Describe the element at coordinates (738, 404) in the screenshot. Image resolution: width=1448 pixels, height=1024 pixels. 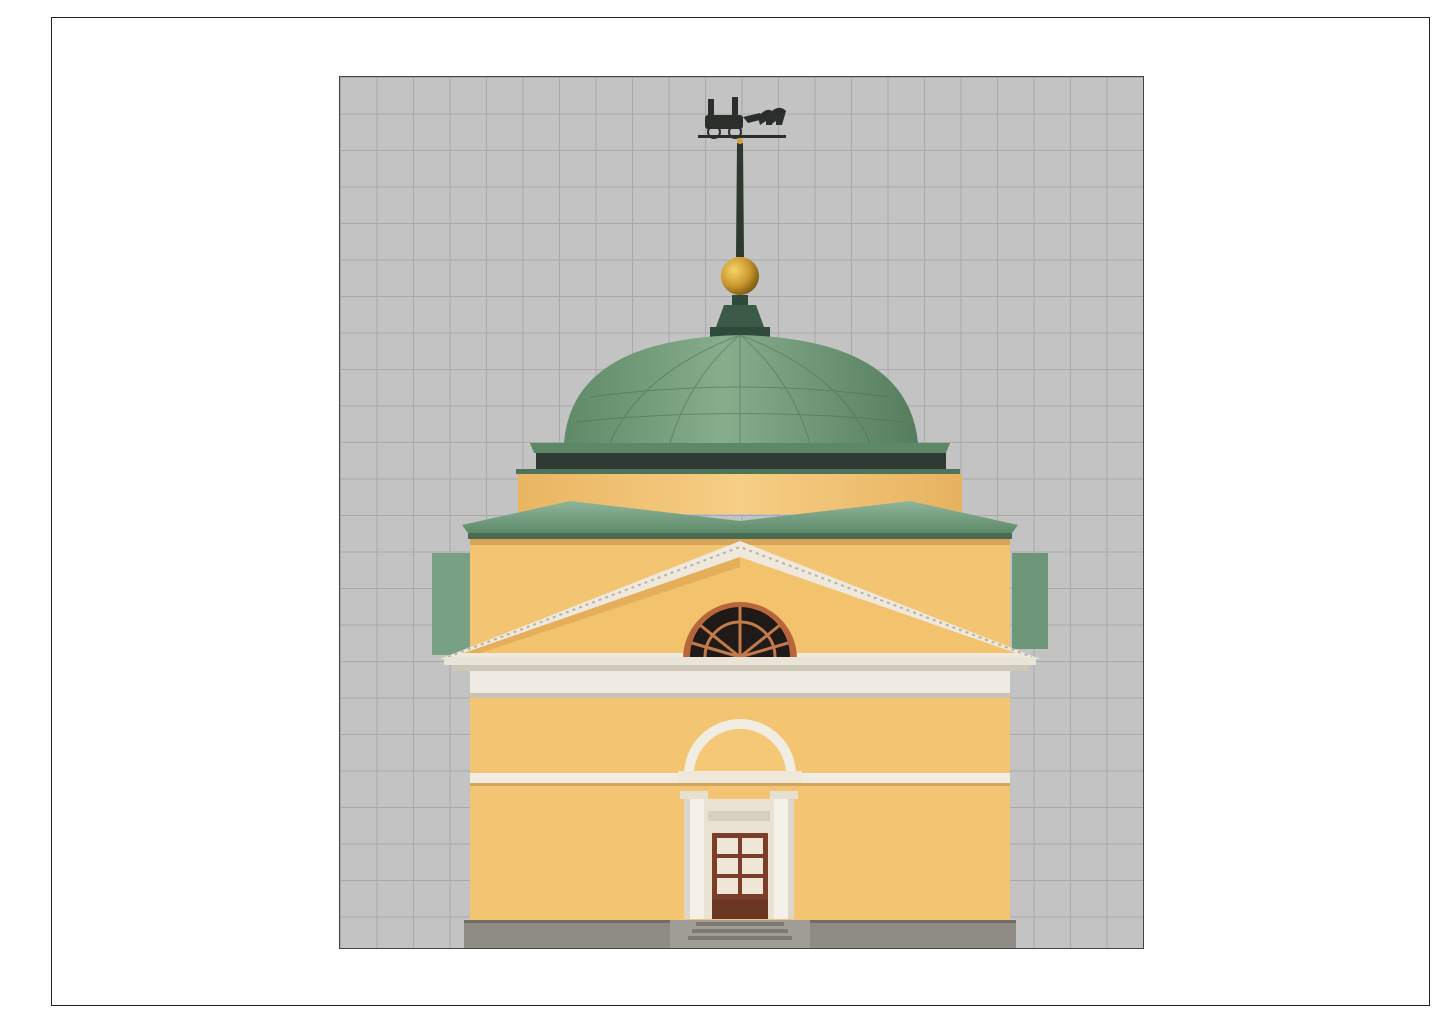
I see `copper-dome` at that location.